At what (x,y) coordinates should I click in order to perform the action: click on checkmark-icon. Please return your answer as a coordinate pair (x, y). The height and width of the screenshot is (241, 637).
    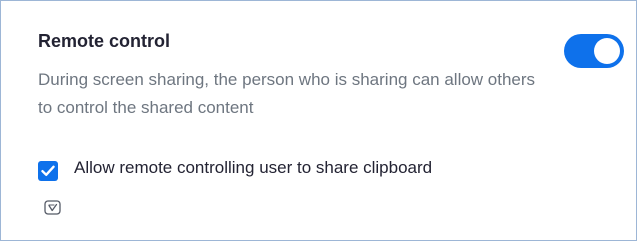
    Looking at the image, I should click on (48, 170).